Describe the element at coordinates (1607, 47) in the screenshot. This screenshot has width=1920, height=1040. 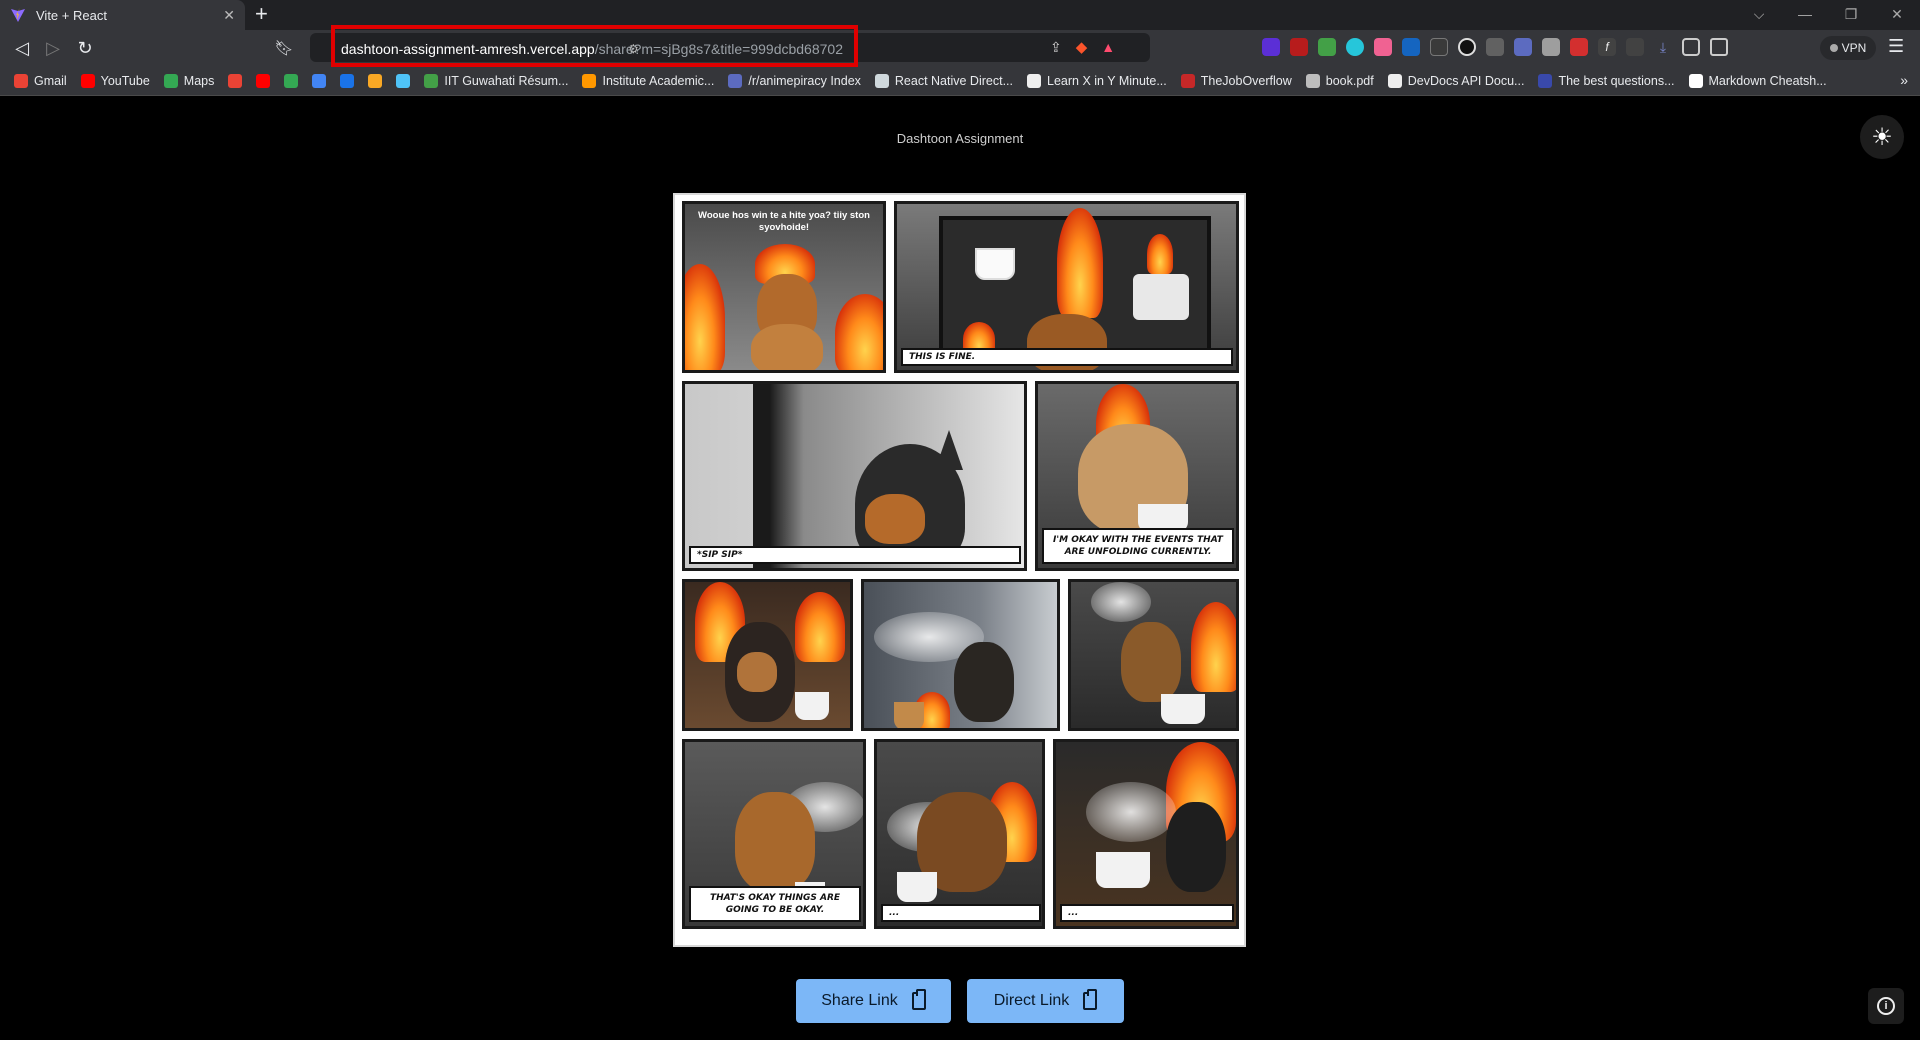
I see `function-icon: f` at that location.